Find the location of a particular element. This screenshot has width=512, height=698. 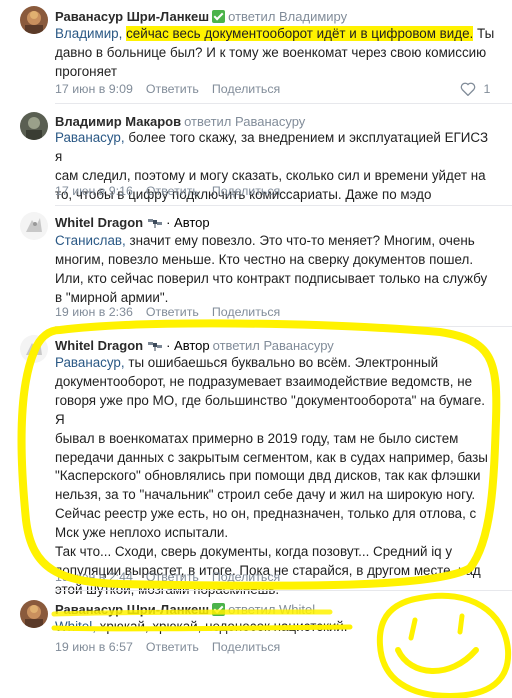

timestamp: 19 июн в 2:36 is located at coordinates (94, 312).